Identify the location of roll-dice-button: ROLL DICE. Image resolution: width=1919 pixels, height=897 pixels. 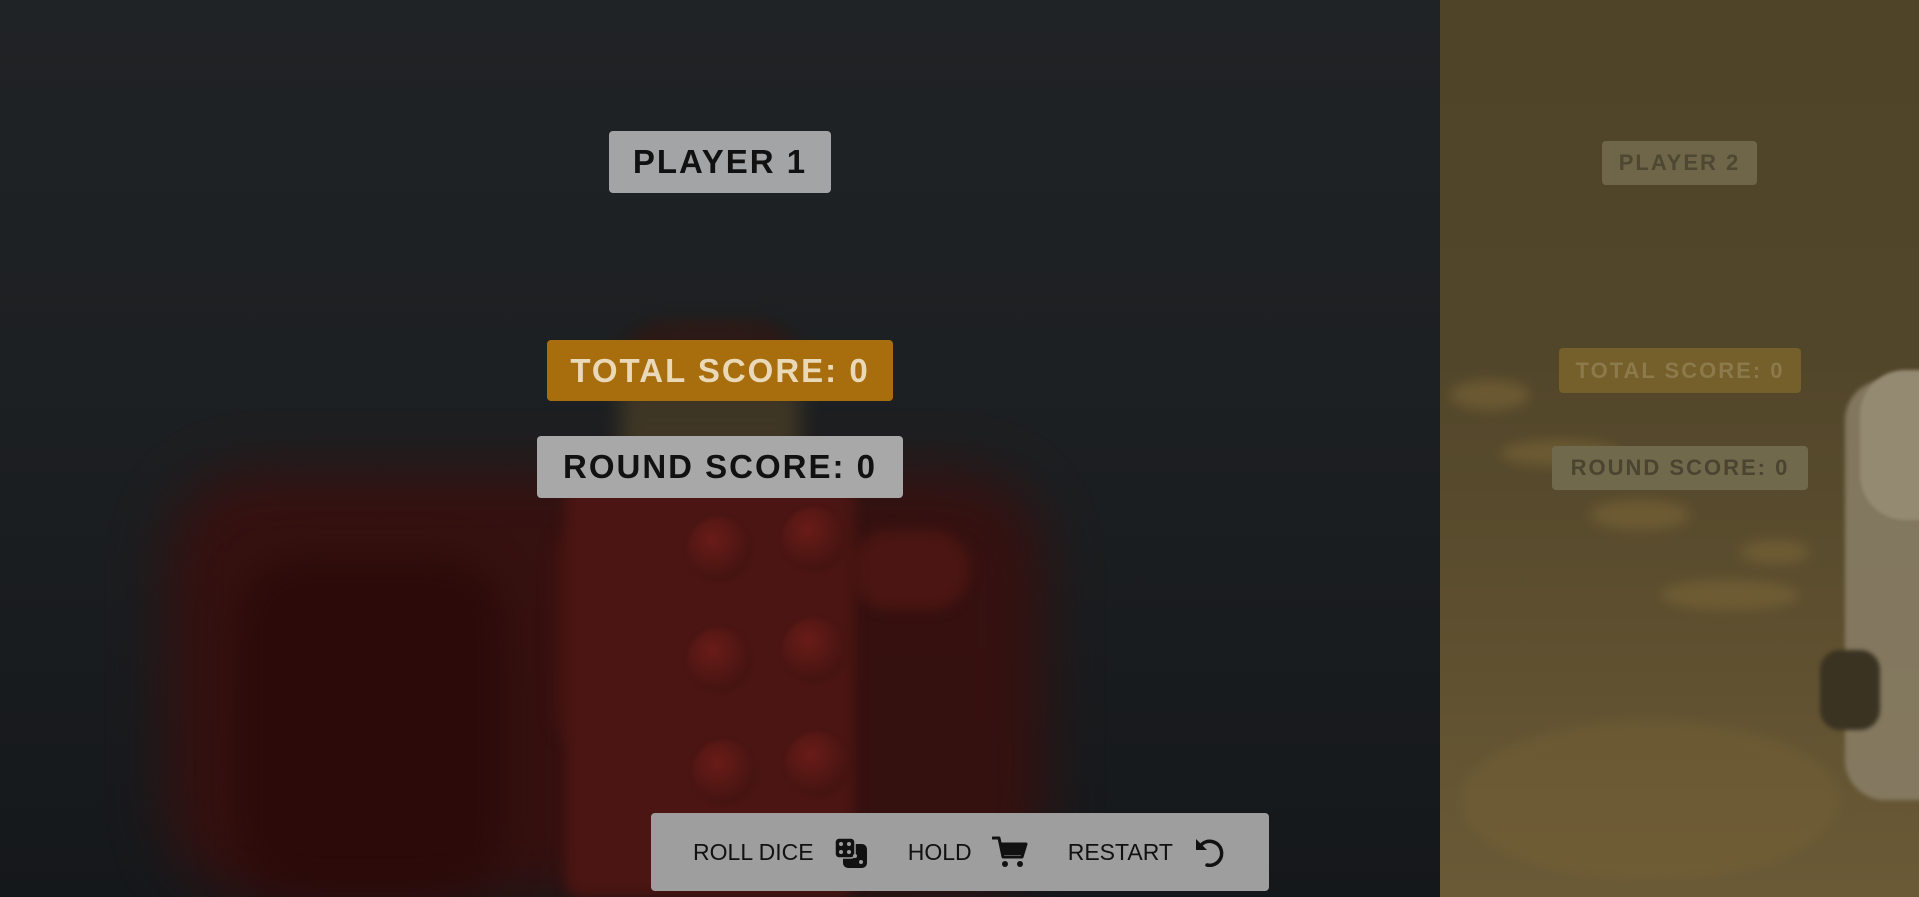
(780, 852).